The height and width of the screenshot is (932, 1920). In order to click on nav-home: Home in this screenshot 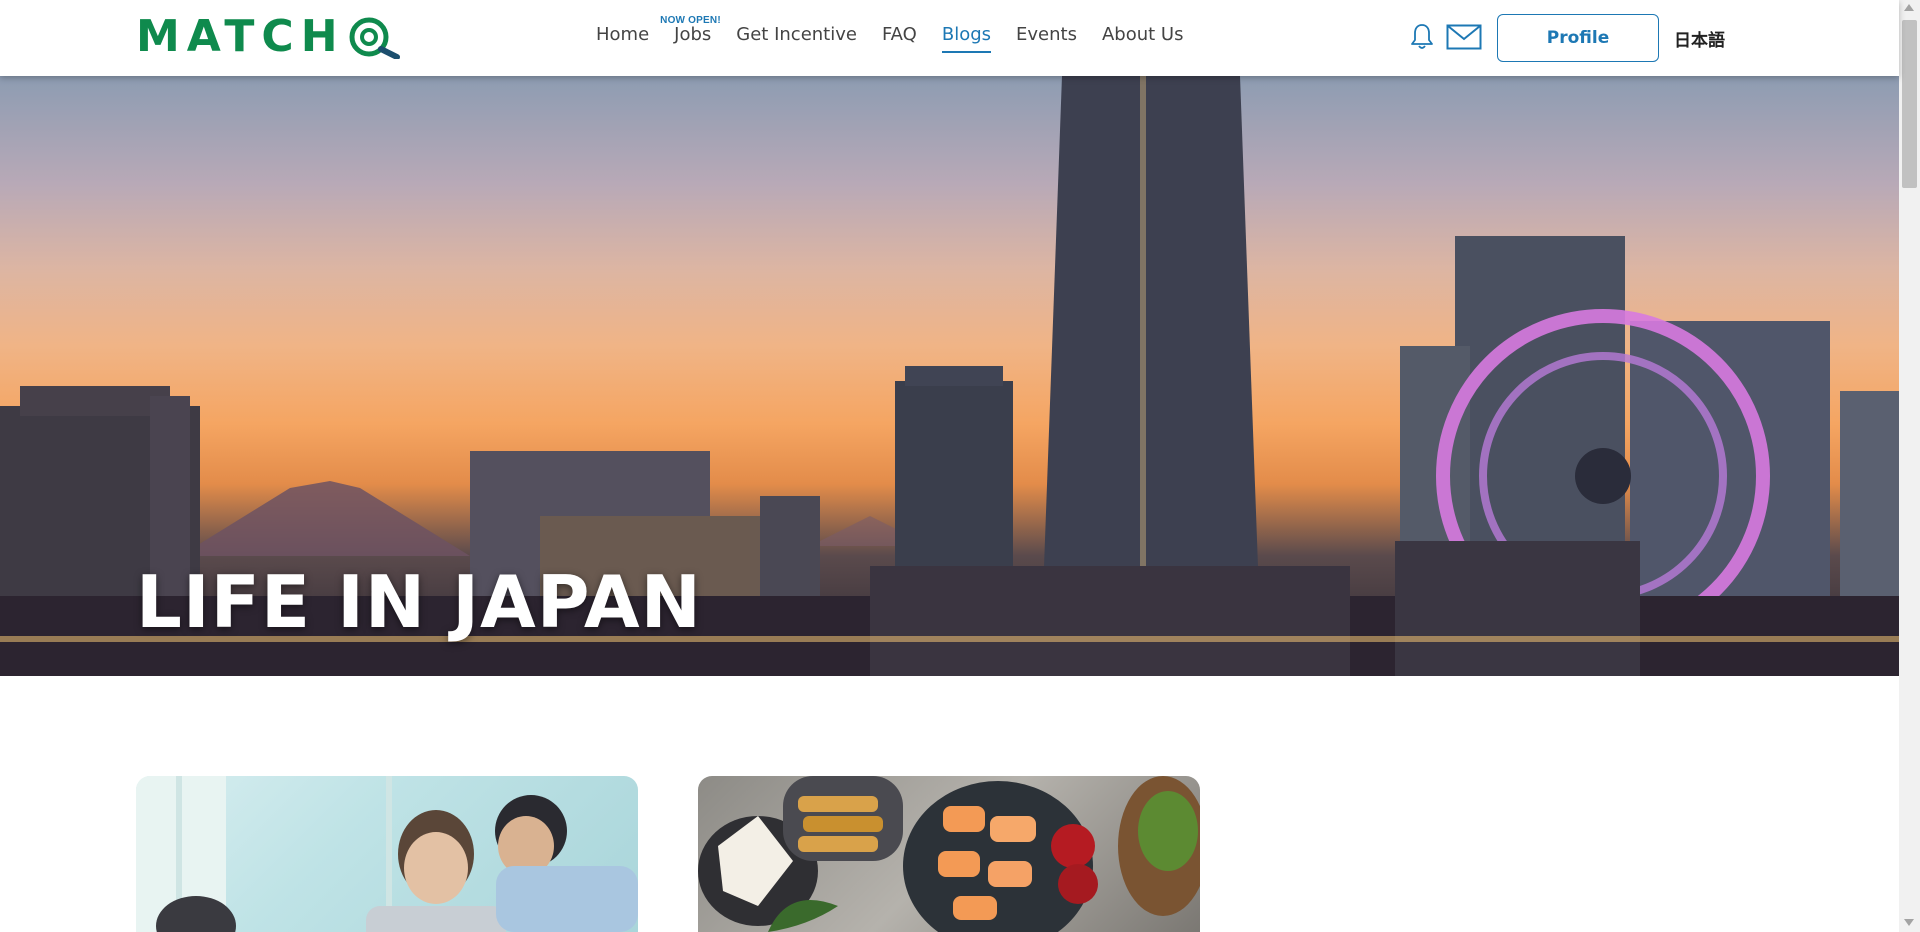, I will do `click(622, 38)`.